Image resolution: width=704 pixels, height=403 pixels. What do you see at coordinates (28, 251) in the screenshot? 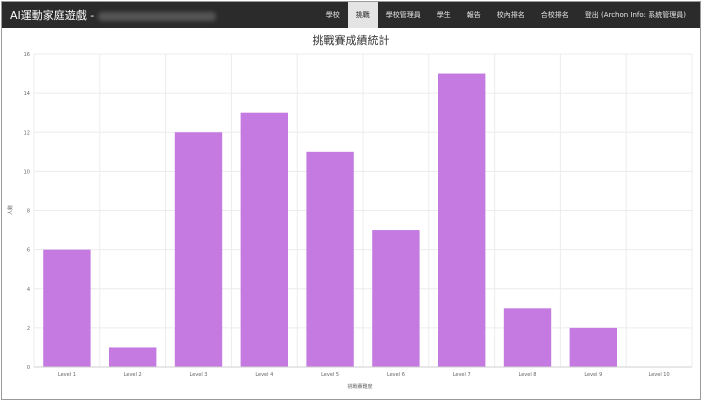
I see `y-tick-label: 6` at bounding box center [28, 251].